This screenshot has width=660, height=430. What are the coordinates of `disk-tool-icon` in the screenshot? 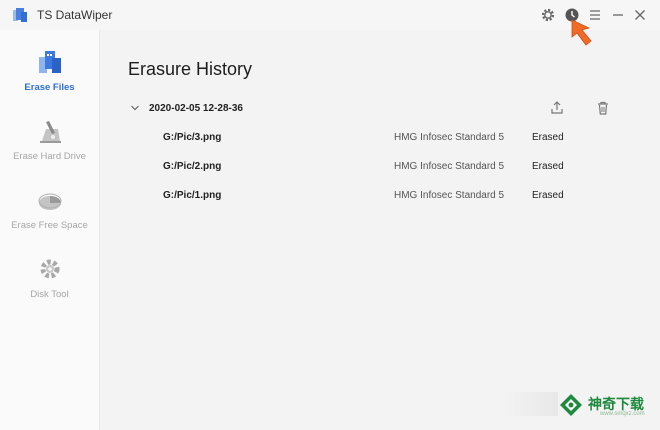 It's located at (50, 269).